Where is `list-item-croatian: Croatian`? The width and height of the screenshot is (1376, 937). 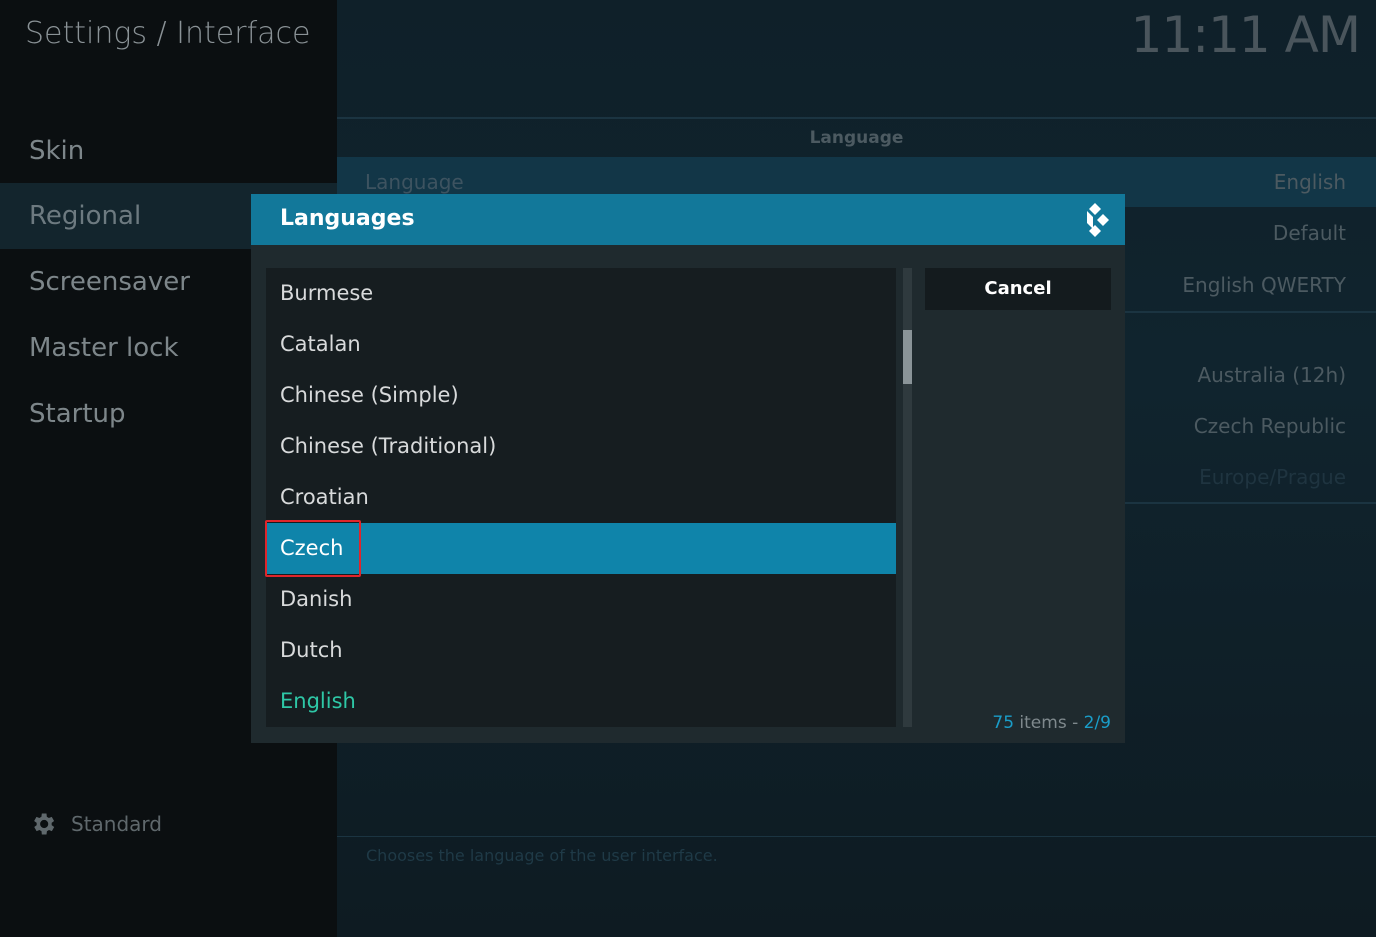
list-item-croatian: Croatian is located at coordinates (581, 497).